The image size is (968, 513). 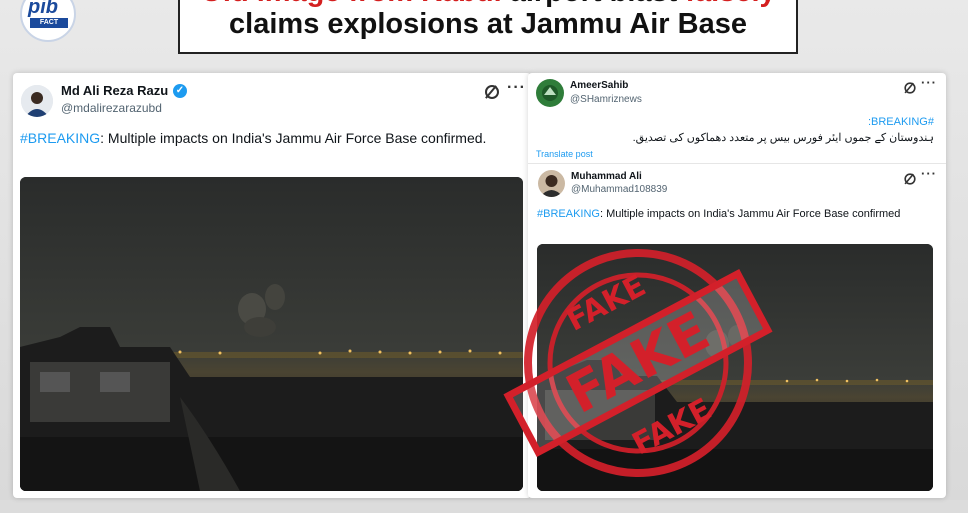 What do you see at coordinates (564, 154) in the screenshot?
I see `translate-post-link: Translate post` at bounding box center [564, 154].